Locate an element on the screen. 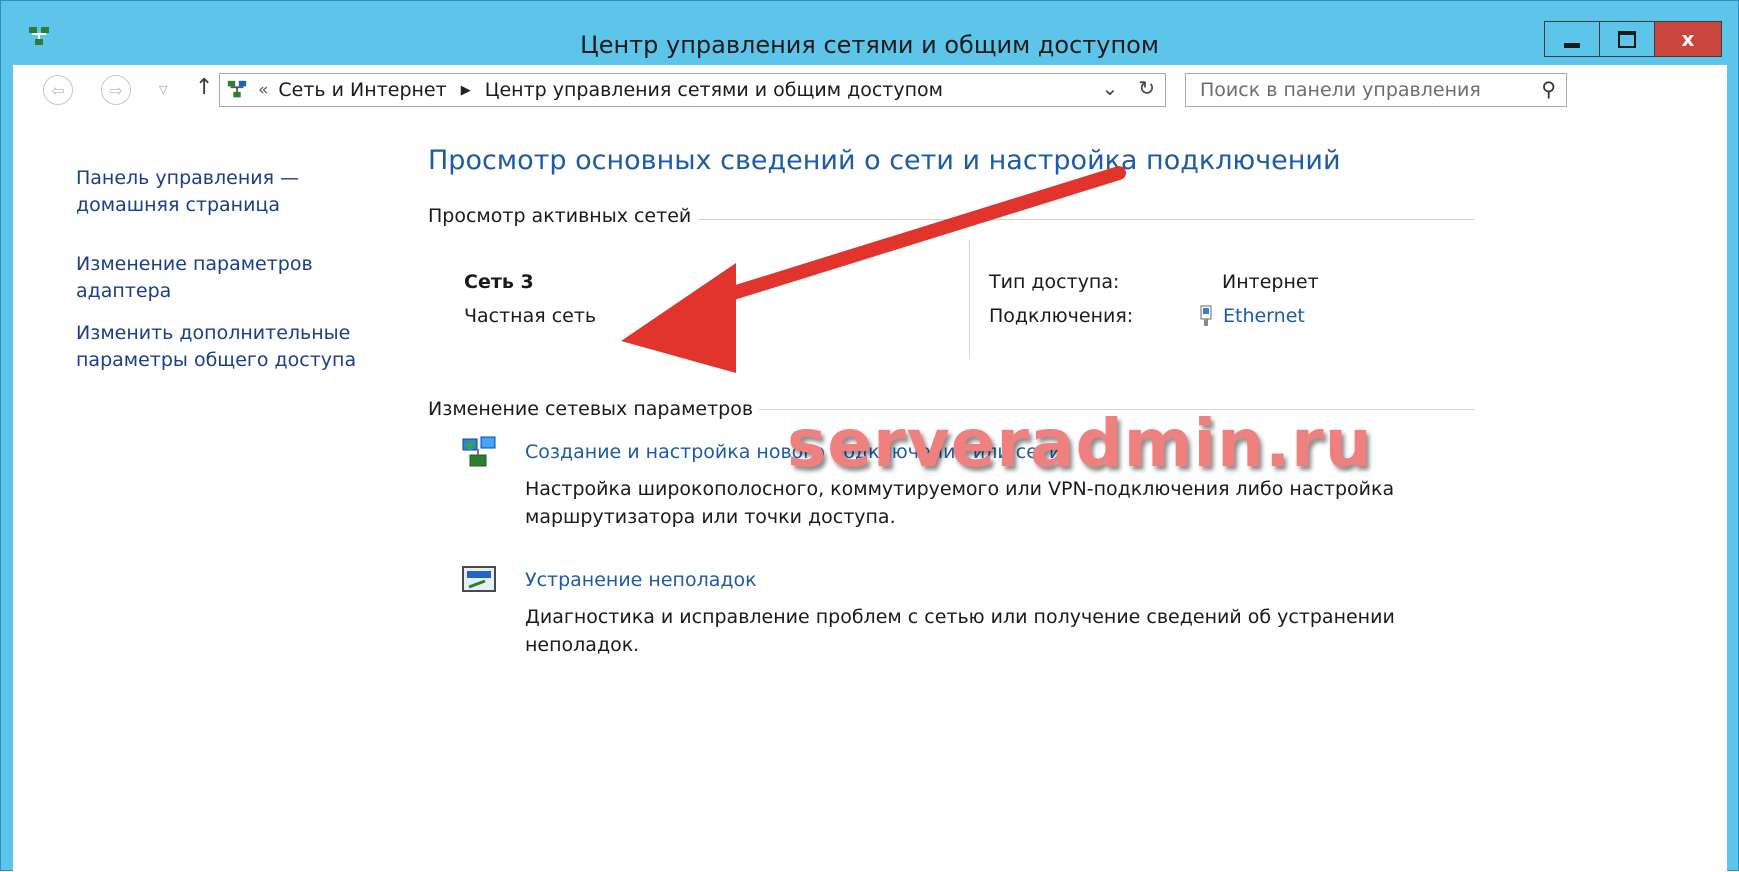  close-button: x is located at coordinates (1688, 39).